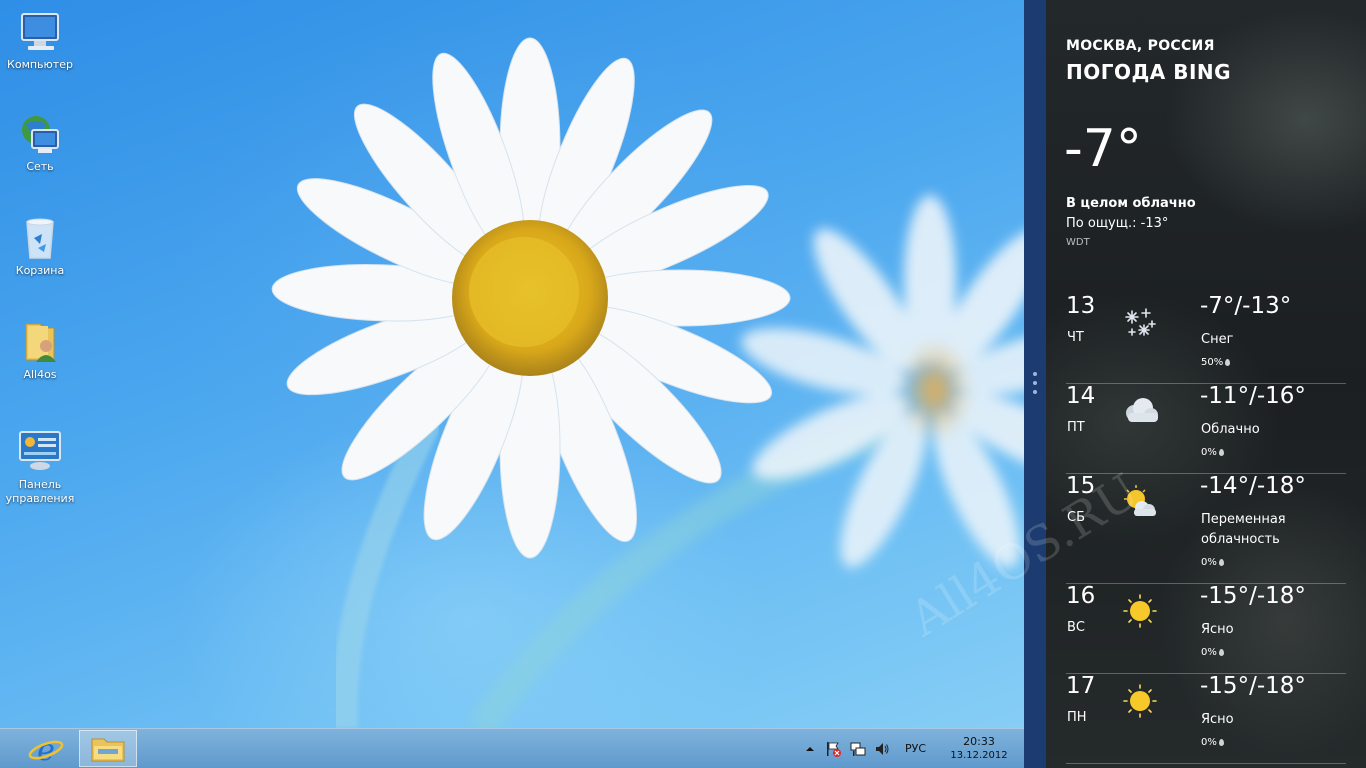 The image size is (1366, 768). What do you see at coordinates (1140, 46) in the screenshot?
I see `weather-location: МОСКВА, РОССИЯ` at bounding box center [1140, 46].